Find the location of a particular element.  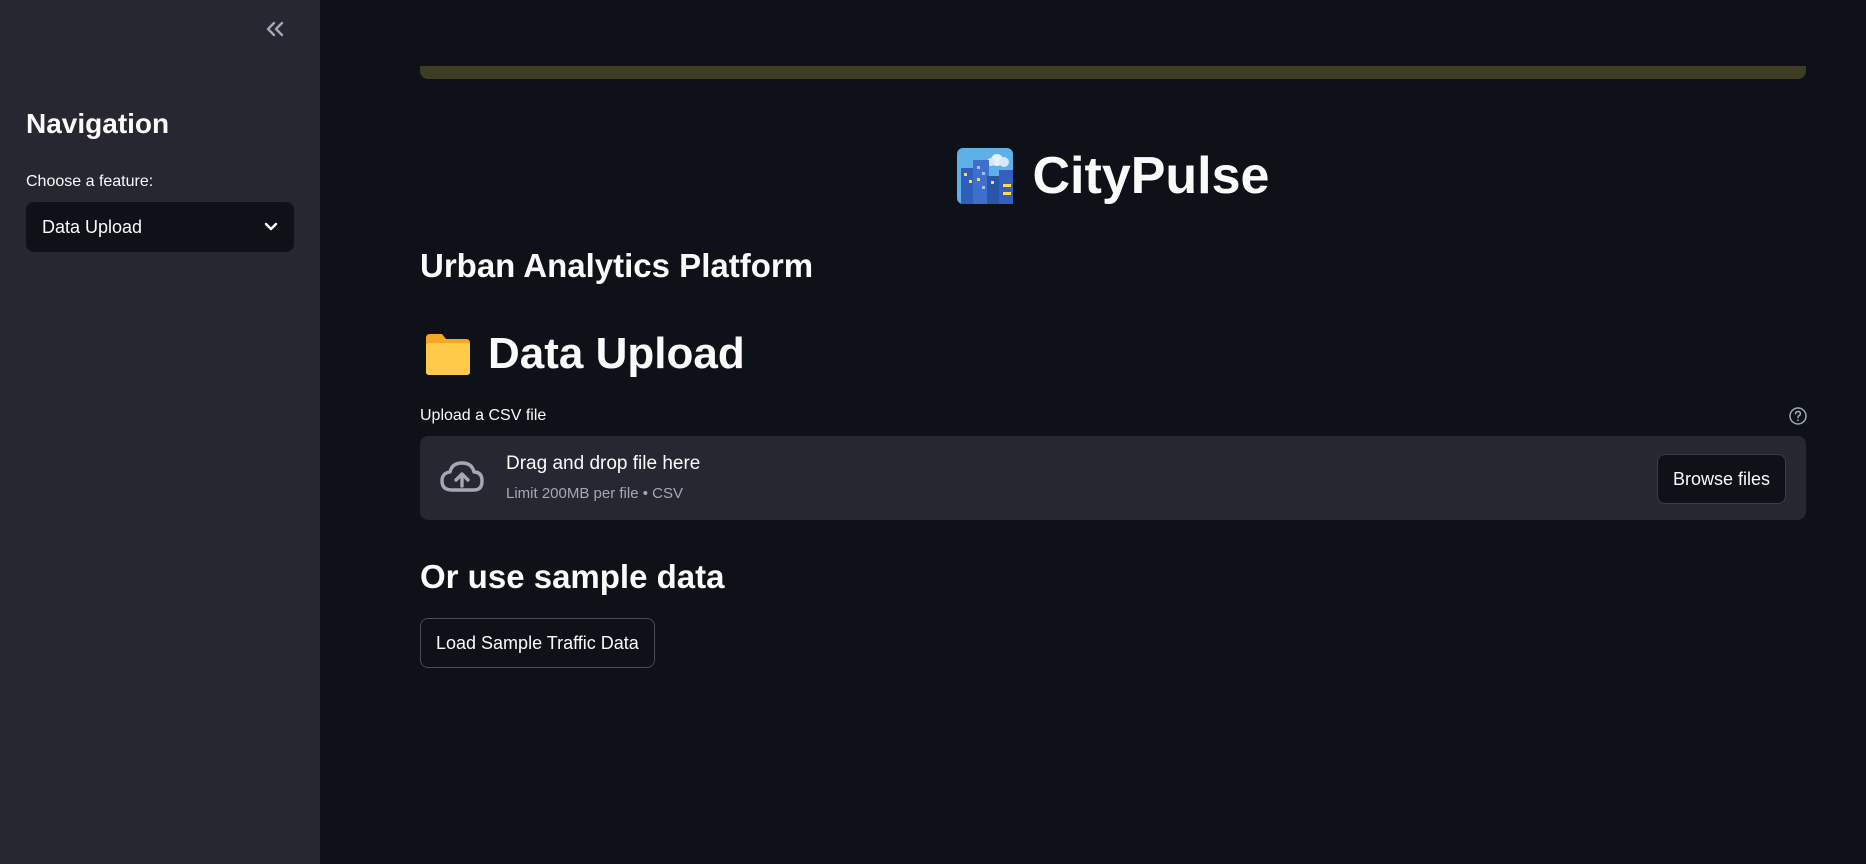

collapse-sidebar-button is located at coordinates (275, 29).